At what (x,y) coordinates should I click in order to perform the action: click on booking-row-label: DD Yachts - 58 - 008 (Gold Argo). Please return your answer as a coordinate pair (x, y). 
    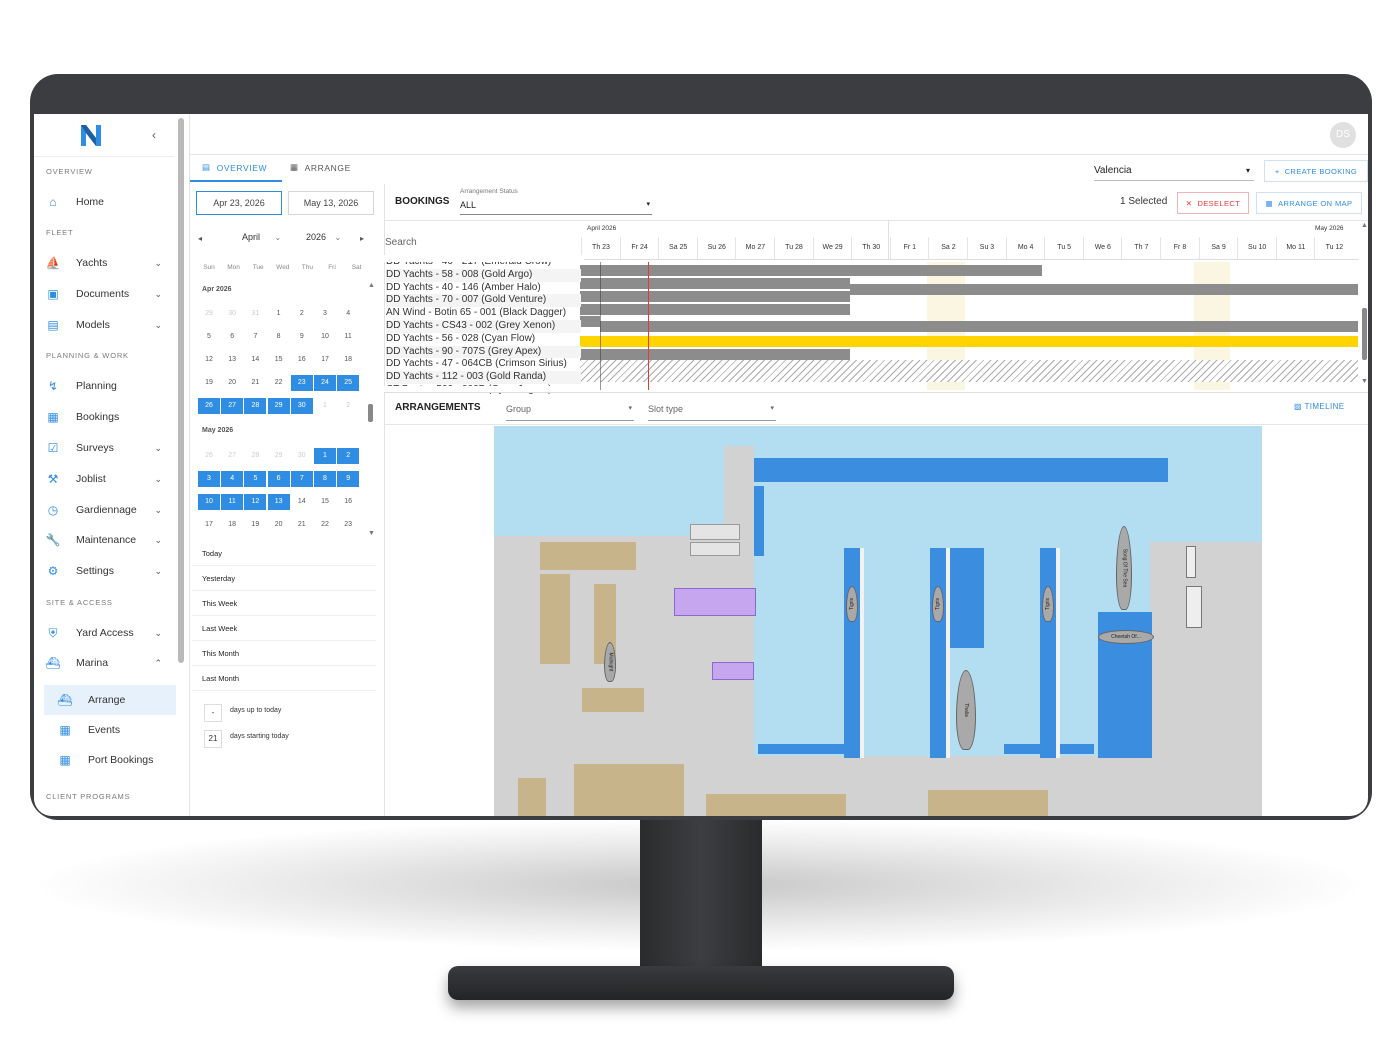
    Looking at the image, I should click on (483, 275).